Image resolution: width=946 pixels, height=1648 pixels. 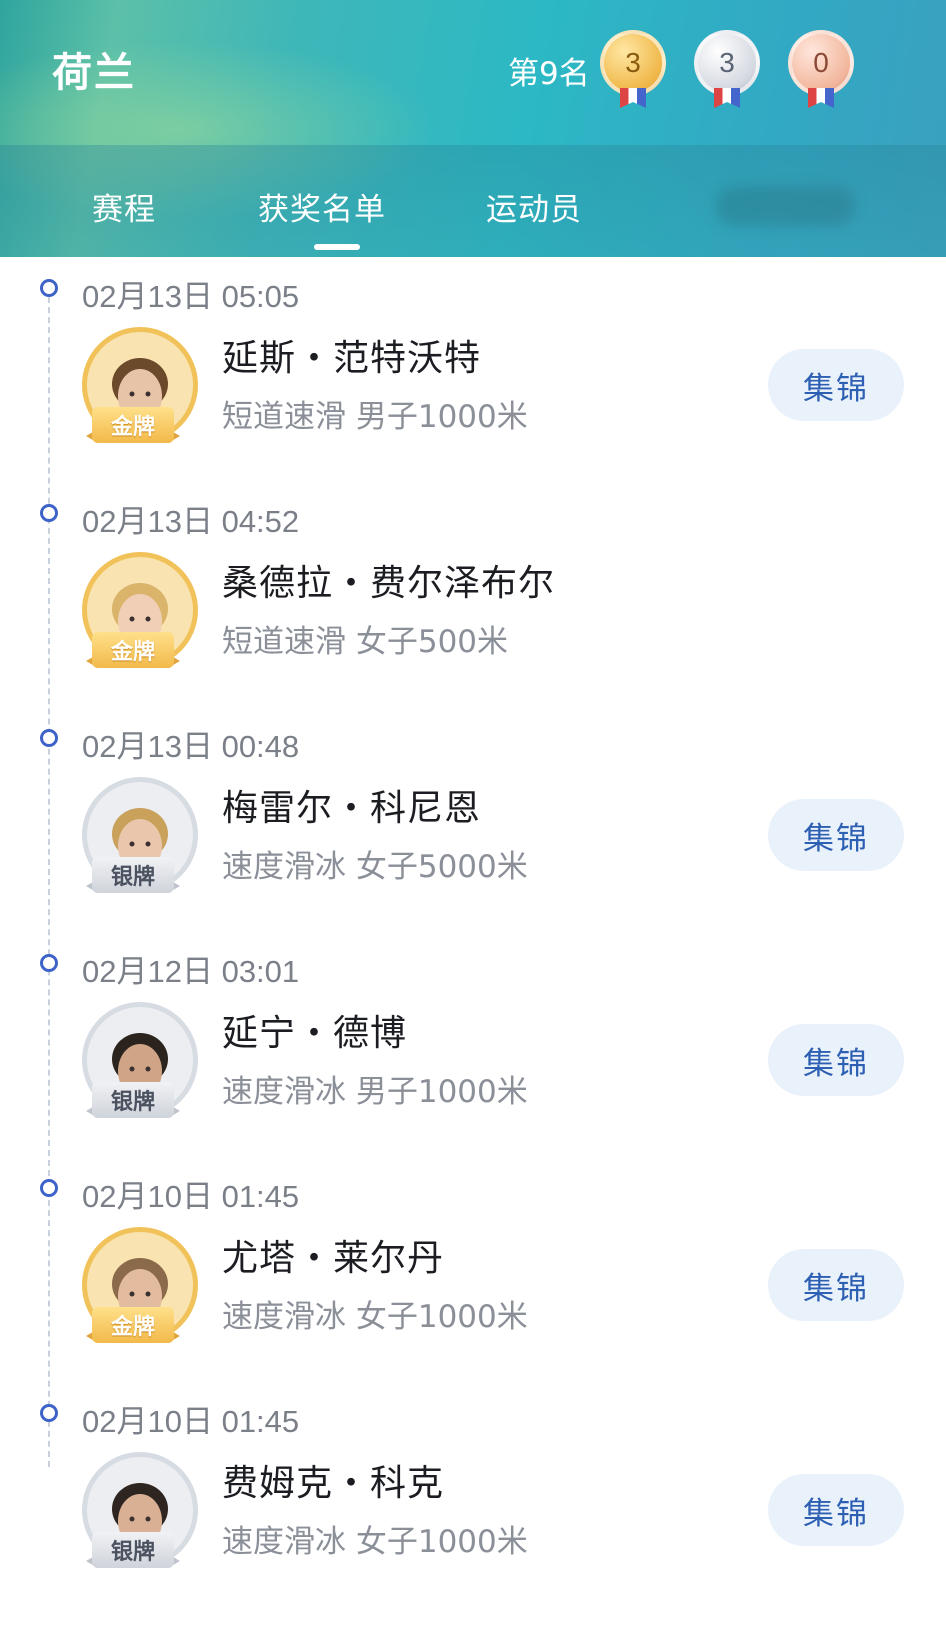 What do you see at coordinates (375, 417) in the screenshot?
I see `event-name: 短道速滑 男子1000米` at bounding box center [375, 417].